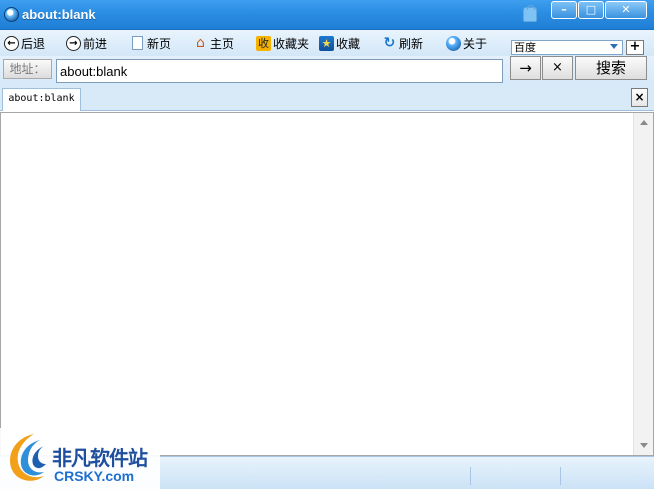  Describe the element at coordinates (348, 43) in the screenshot. I see `add-favorite-label: 收藏` at that location.